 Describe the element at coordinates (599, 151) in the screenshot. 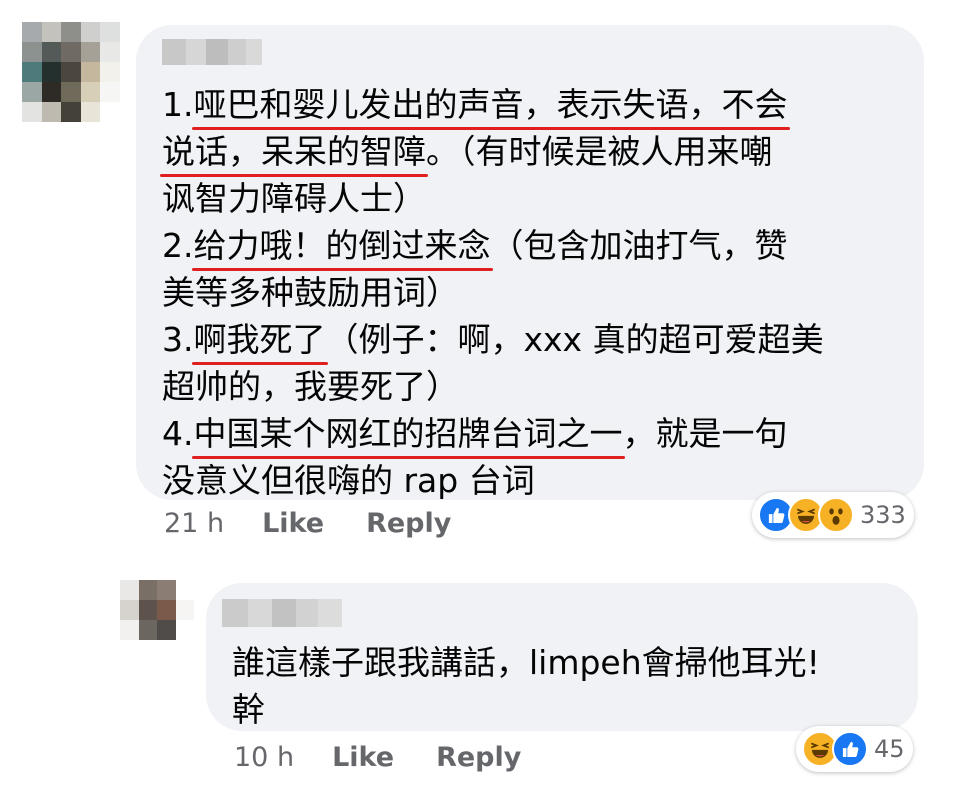

I see `text-segment: 。（有时候是被人用来嘲` at that location.